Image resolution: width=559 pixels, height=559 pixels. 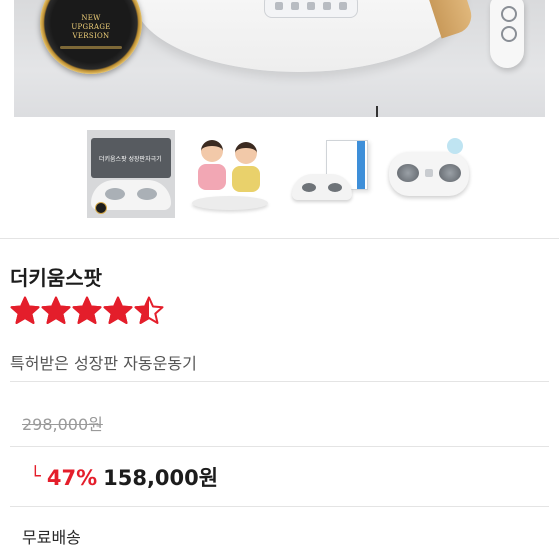 What do you see at coordinates (161, 478) in the screenshot?
I see `sale-price: 158,000원` at bounding box center [161, 478].